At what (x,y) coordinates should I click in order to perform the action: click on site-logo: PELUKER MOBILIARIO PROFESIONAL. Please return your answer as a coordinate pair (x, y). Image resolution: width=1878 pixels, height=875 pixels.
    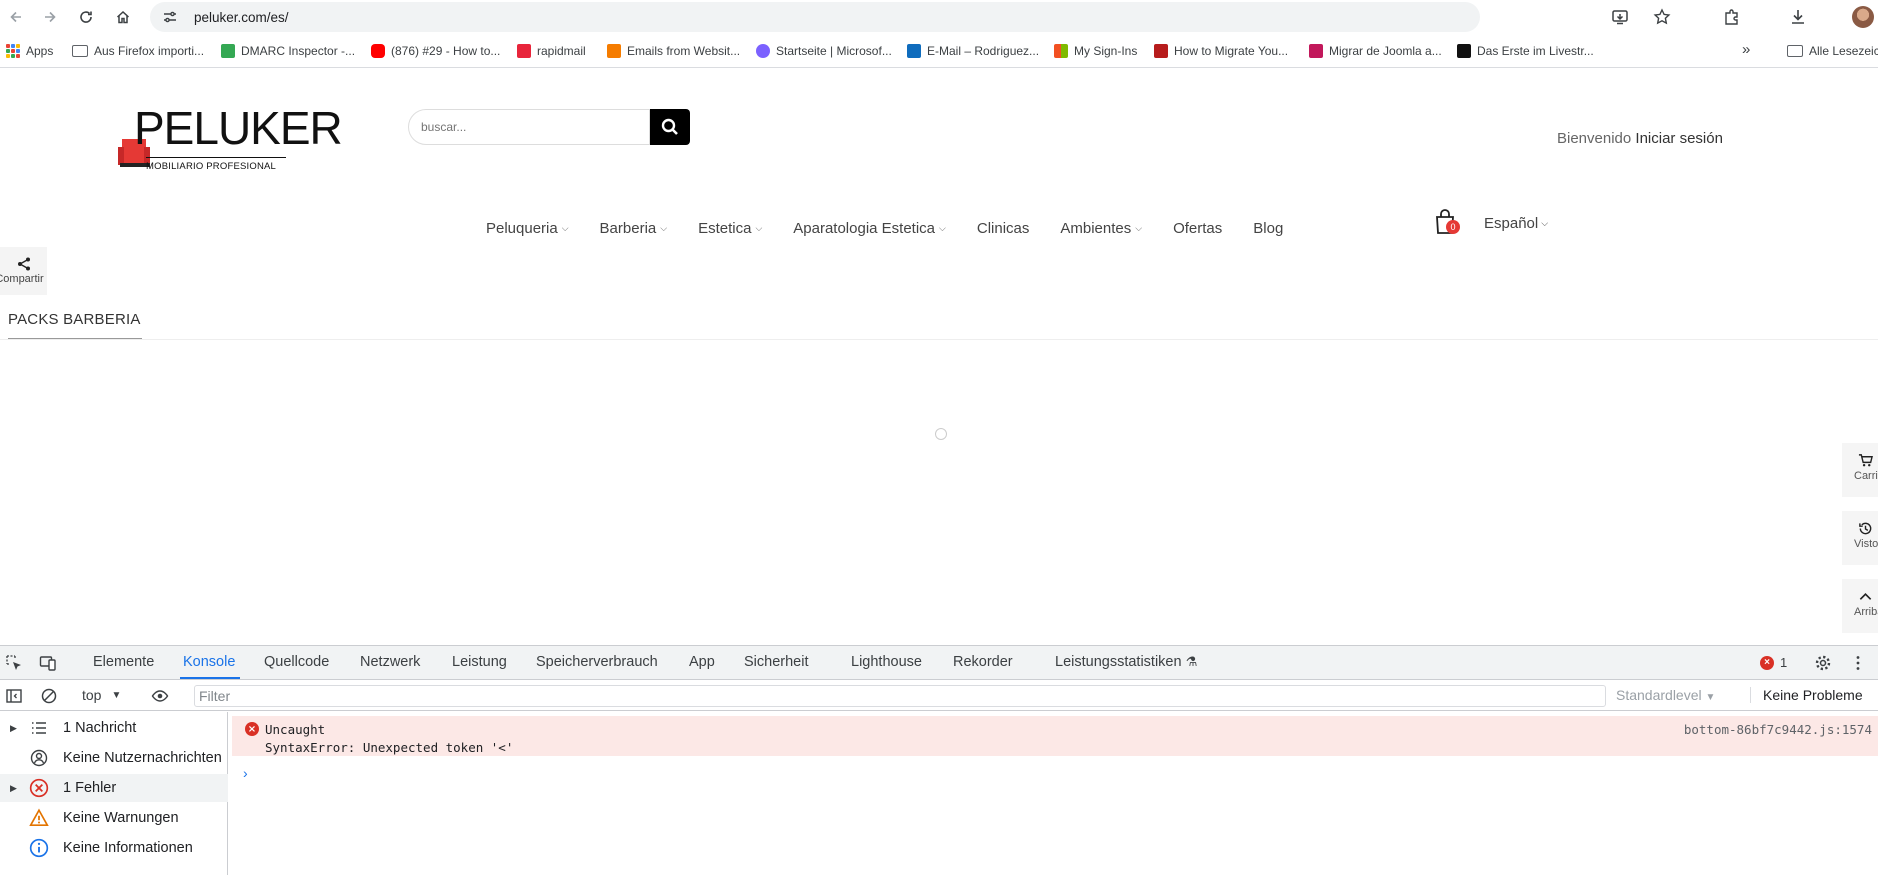
    Looking at the image, I should click on (230, 140).